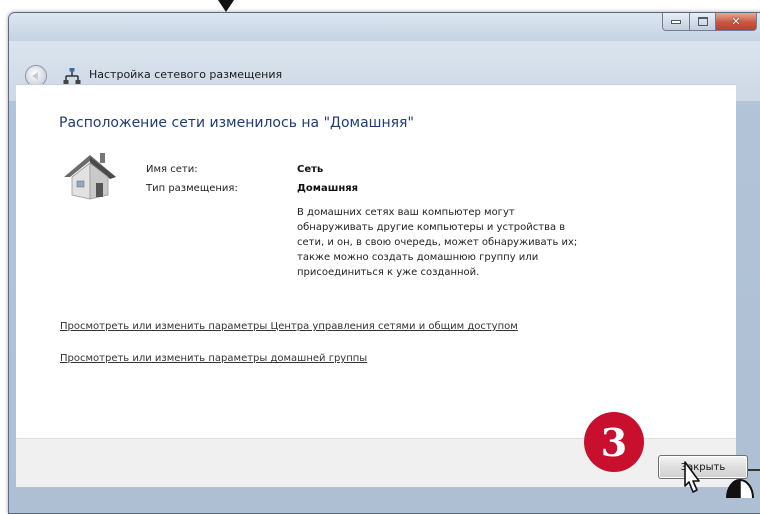 The image size is (760, 514). What do you see at coordinates (328, 188) in the screenshot?
I see `location-type-value: Домашняя` at bounding box center [328, 188].